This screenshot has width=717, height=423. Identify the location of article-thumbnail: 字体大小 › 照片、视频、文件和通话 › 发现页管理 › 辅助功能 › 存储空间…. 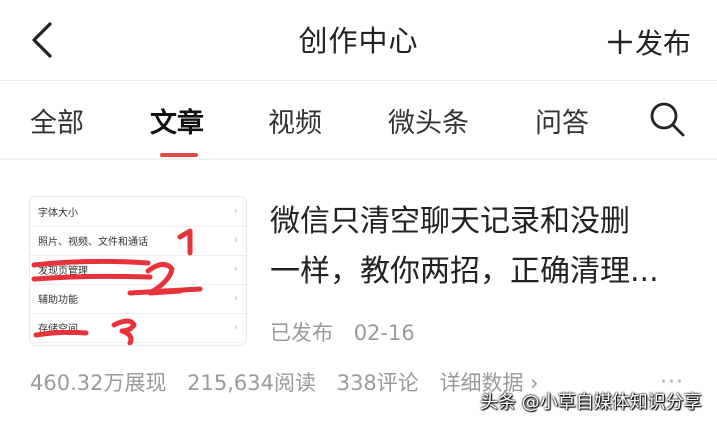
(138, 271).